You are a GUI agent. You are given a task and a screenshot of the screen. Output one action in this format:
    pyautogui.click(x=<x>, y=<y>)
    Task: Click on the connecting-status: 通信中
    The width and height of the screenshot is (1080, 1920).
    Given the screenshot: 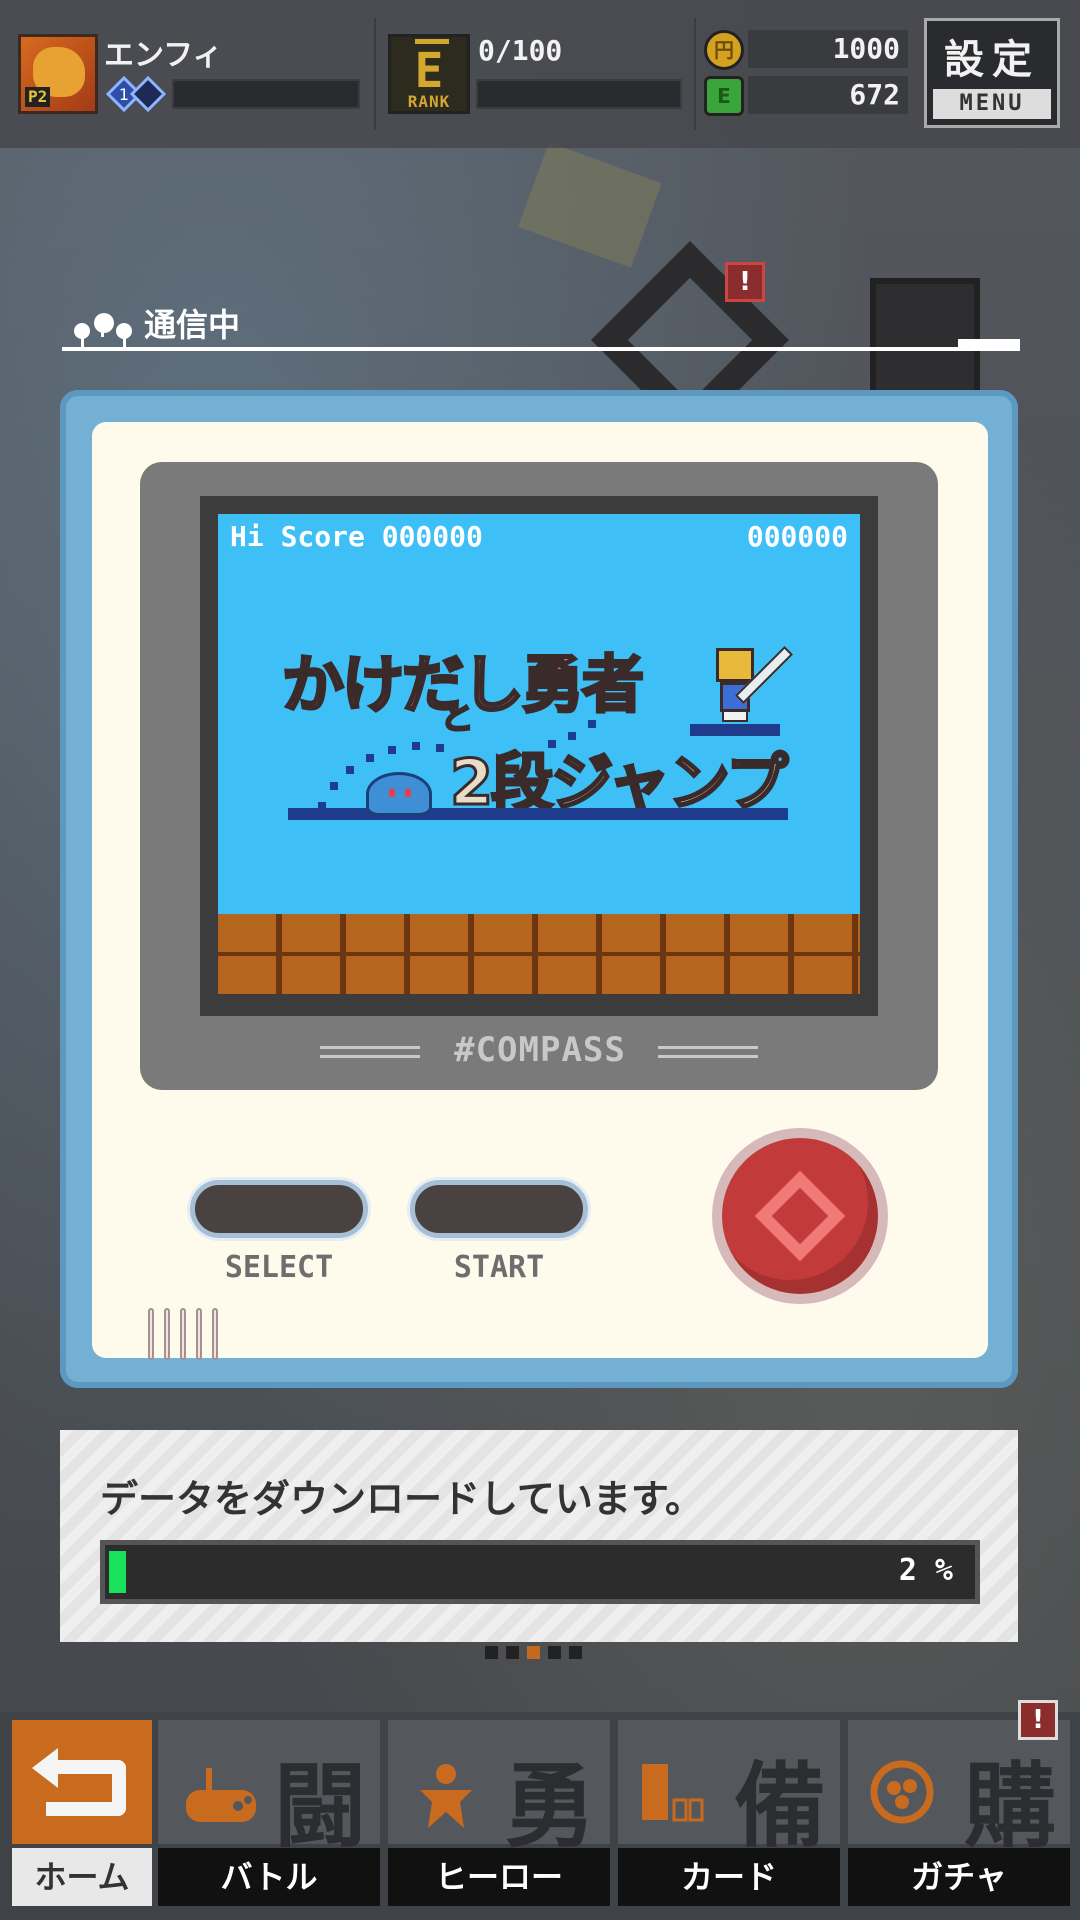 What is the action you would take?
    pyautogui.click(x=155, y=323)
    